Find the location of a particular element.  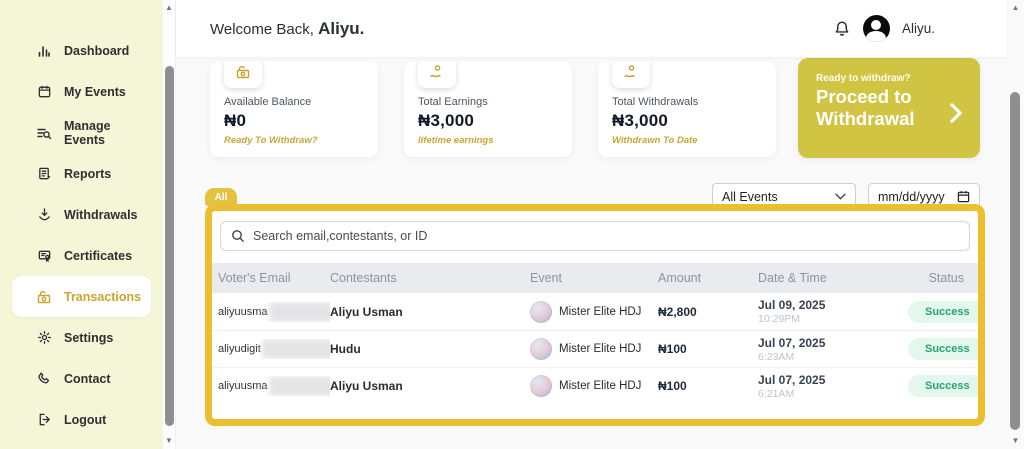

stat-value: ₦0 is located at coordinates (235, 120).